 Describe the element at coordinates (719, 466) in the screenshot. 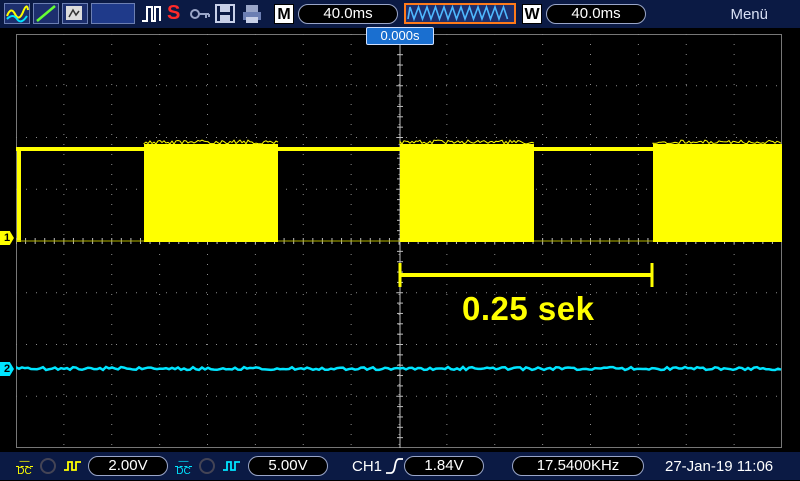

I see `date-time: 27-Jan-19 11:06` at that location.